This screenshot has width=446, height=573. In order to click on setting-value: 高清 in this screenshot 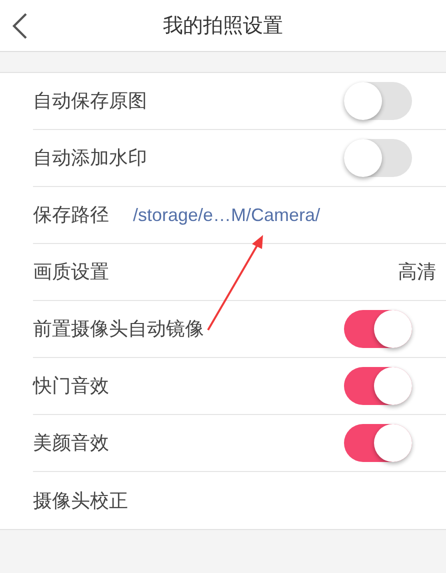, I will do `click(417, 272)`.